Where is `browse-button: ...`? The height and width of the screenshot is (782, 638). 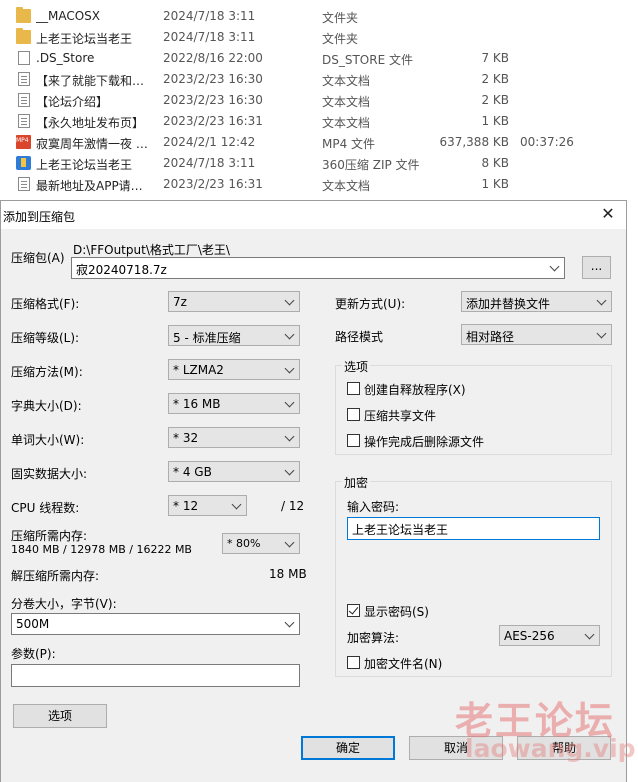
browse-button: ... is located at coordinates (596, 267).